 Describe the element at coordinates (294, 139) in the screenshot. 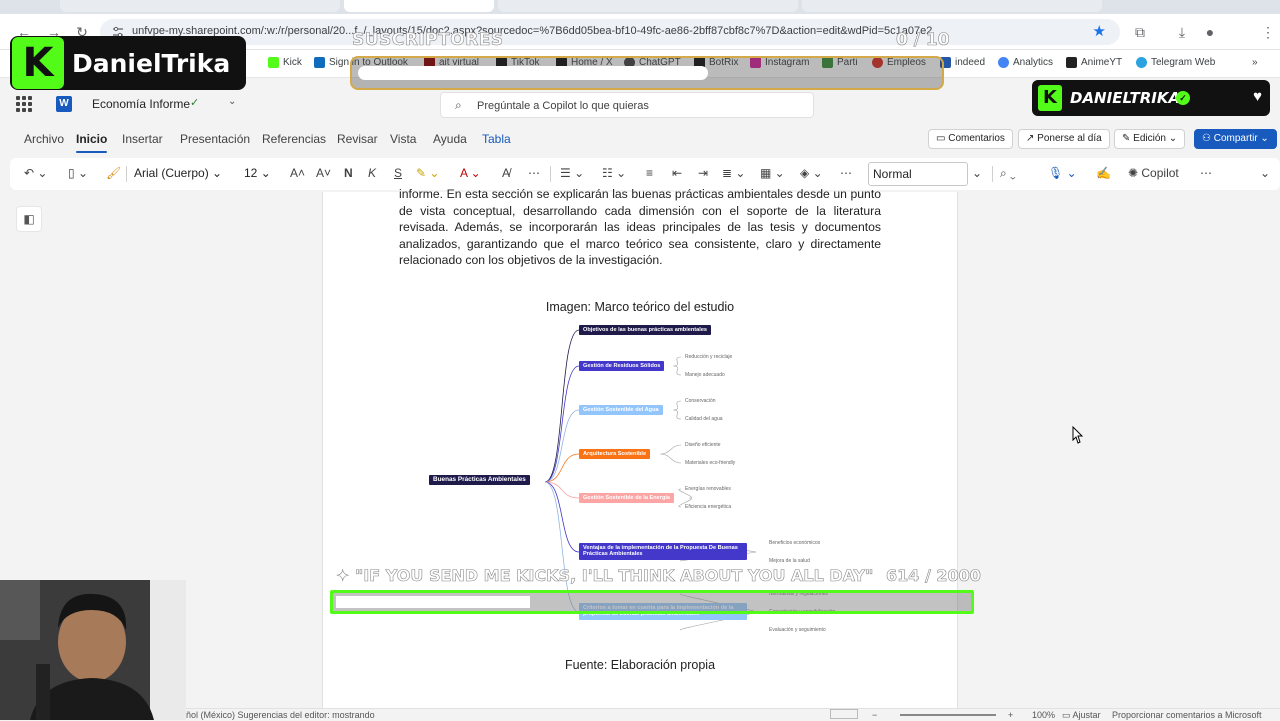

I see `tab-referencias: Referencias` at that location.